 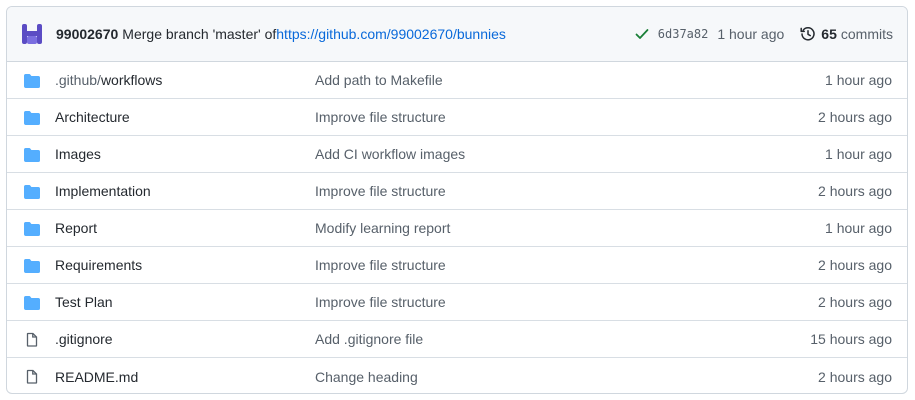 What do you see at coordinates (369, 339) in the screenshot?
I see `file-commit-message-link: Add .gitignore file` at bounding box center [369, 339].